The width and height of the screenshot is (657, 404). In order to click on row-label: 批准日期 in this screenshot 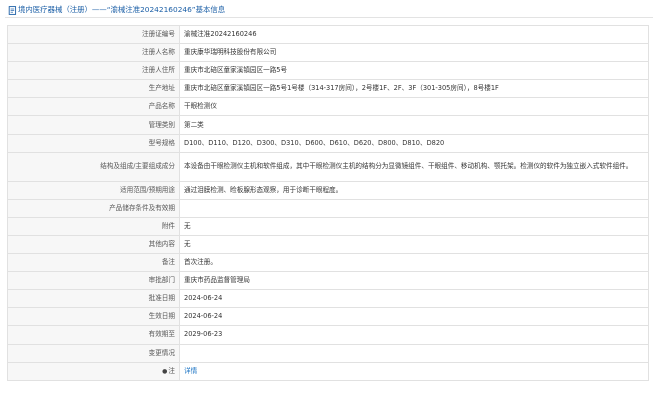, I will do `click(93, 299)`.